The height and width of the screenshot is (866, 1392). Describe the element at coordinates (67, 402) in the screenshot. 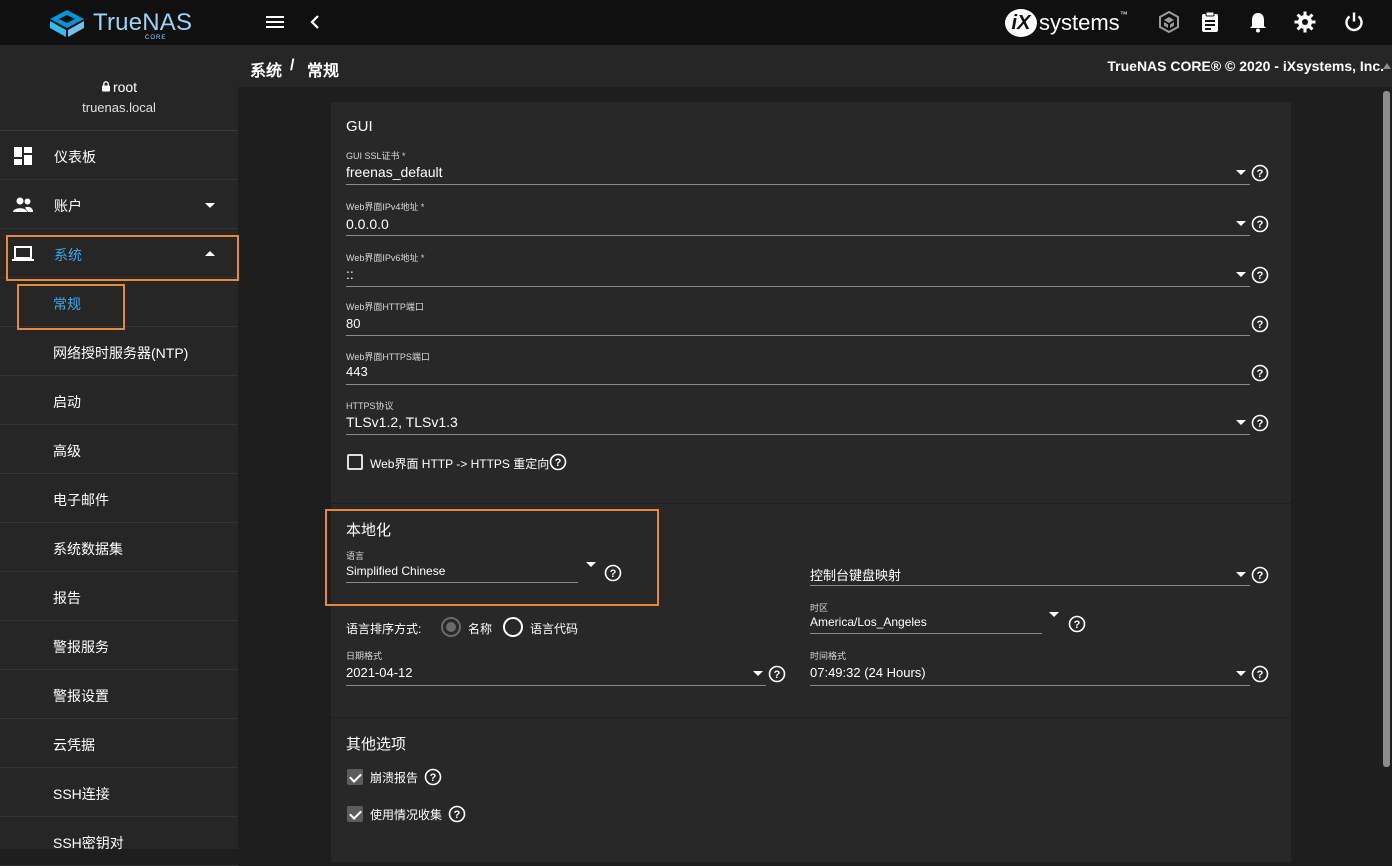

I see `sidebar-subitem-label: 启动` at that location.